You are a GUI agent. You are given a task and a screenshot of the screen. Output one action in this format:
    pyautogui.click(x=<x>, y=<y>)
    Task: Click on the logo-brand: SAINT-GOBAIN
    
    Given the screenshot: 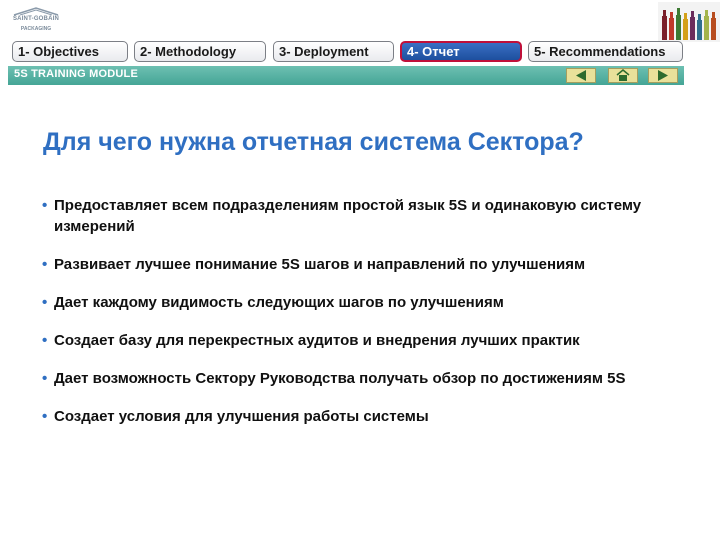 What is the action you would take?
    pyautogui.click(x=36, y=19)
    